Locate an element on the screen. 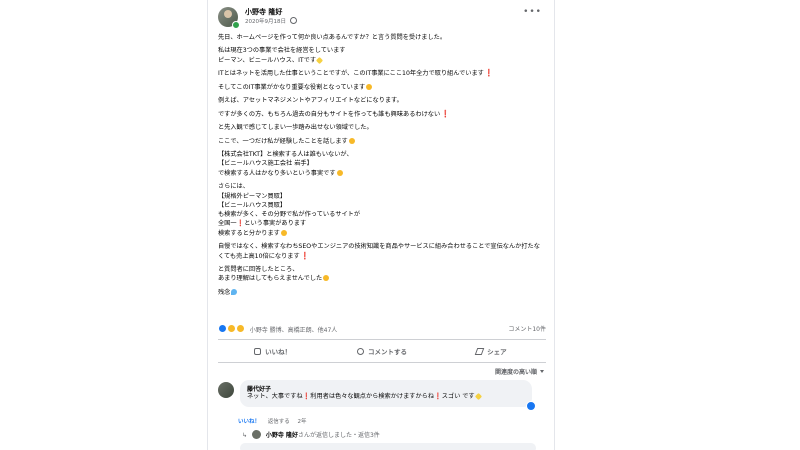 The height and width of the screenshot is (450, 800). sort-label: 関連度の高い順 is located at coordinates (515, 372).